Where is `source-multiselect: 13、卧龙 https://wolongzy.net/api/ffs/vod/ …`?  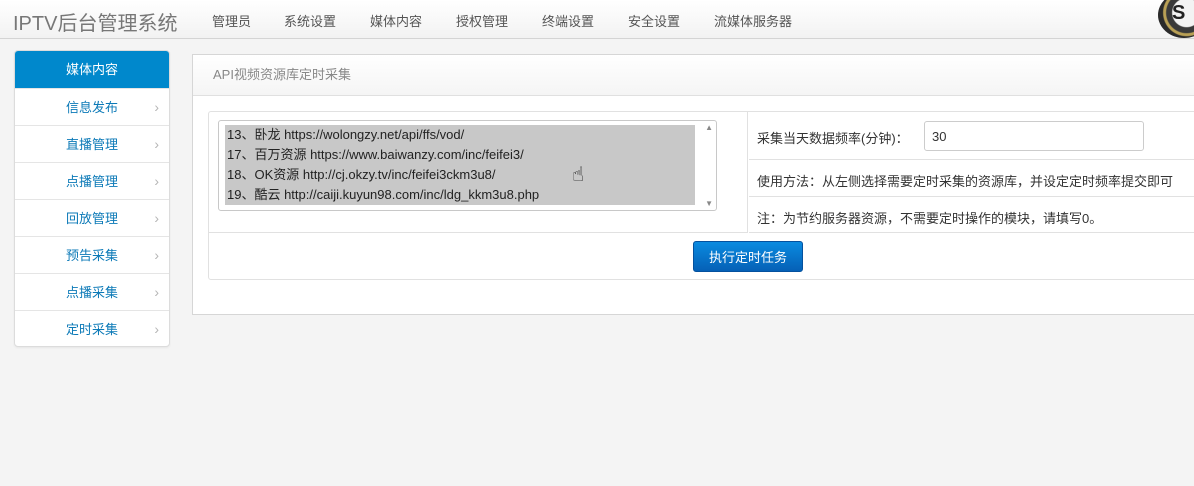
source-multiselect: 13、卧龙 https://wolongzy.net/api/ffs/vod/ … is located at coordinates (467, 165).